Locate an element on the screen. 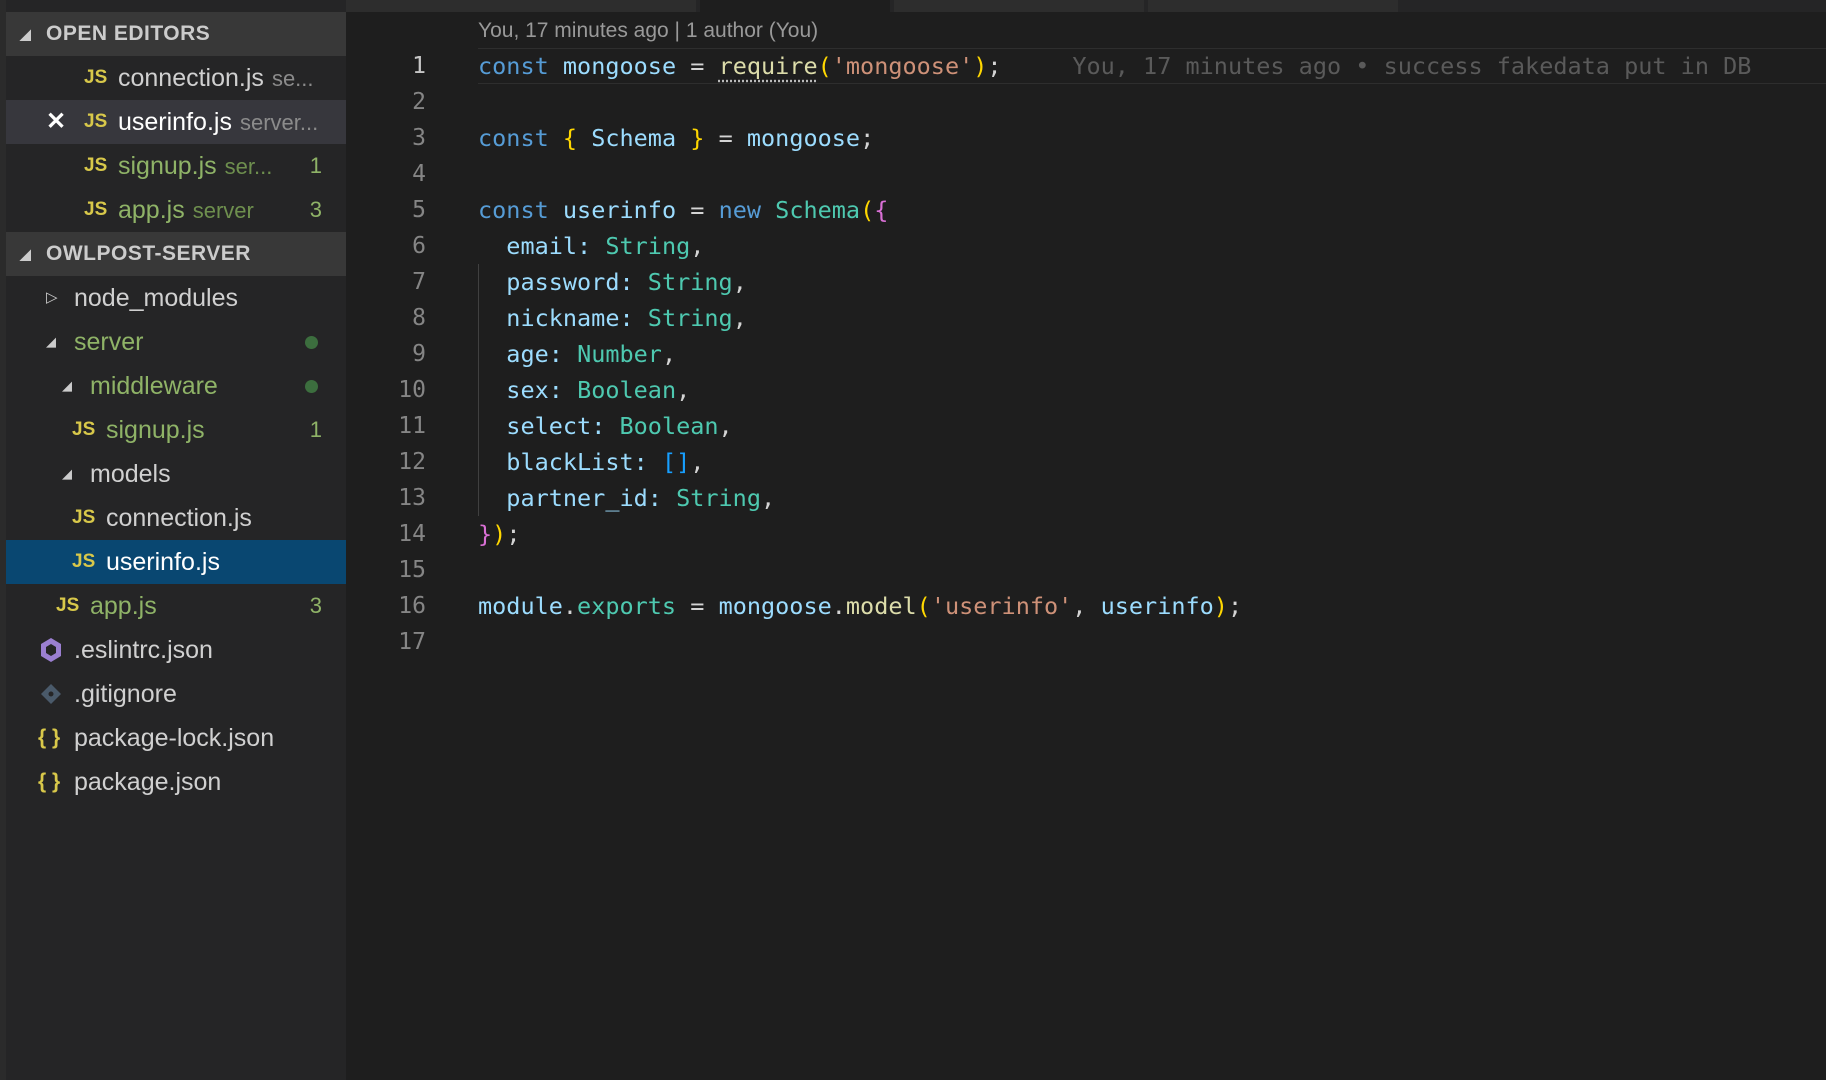 This screenshot has width=1826, height=1080. property-key: select is located at coordinates (549, 426).